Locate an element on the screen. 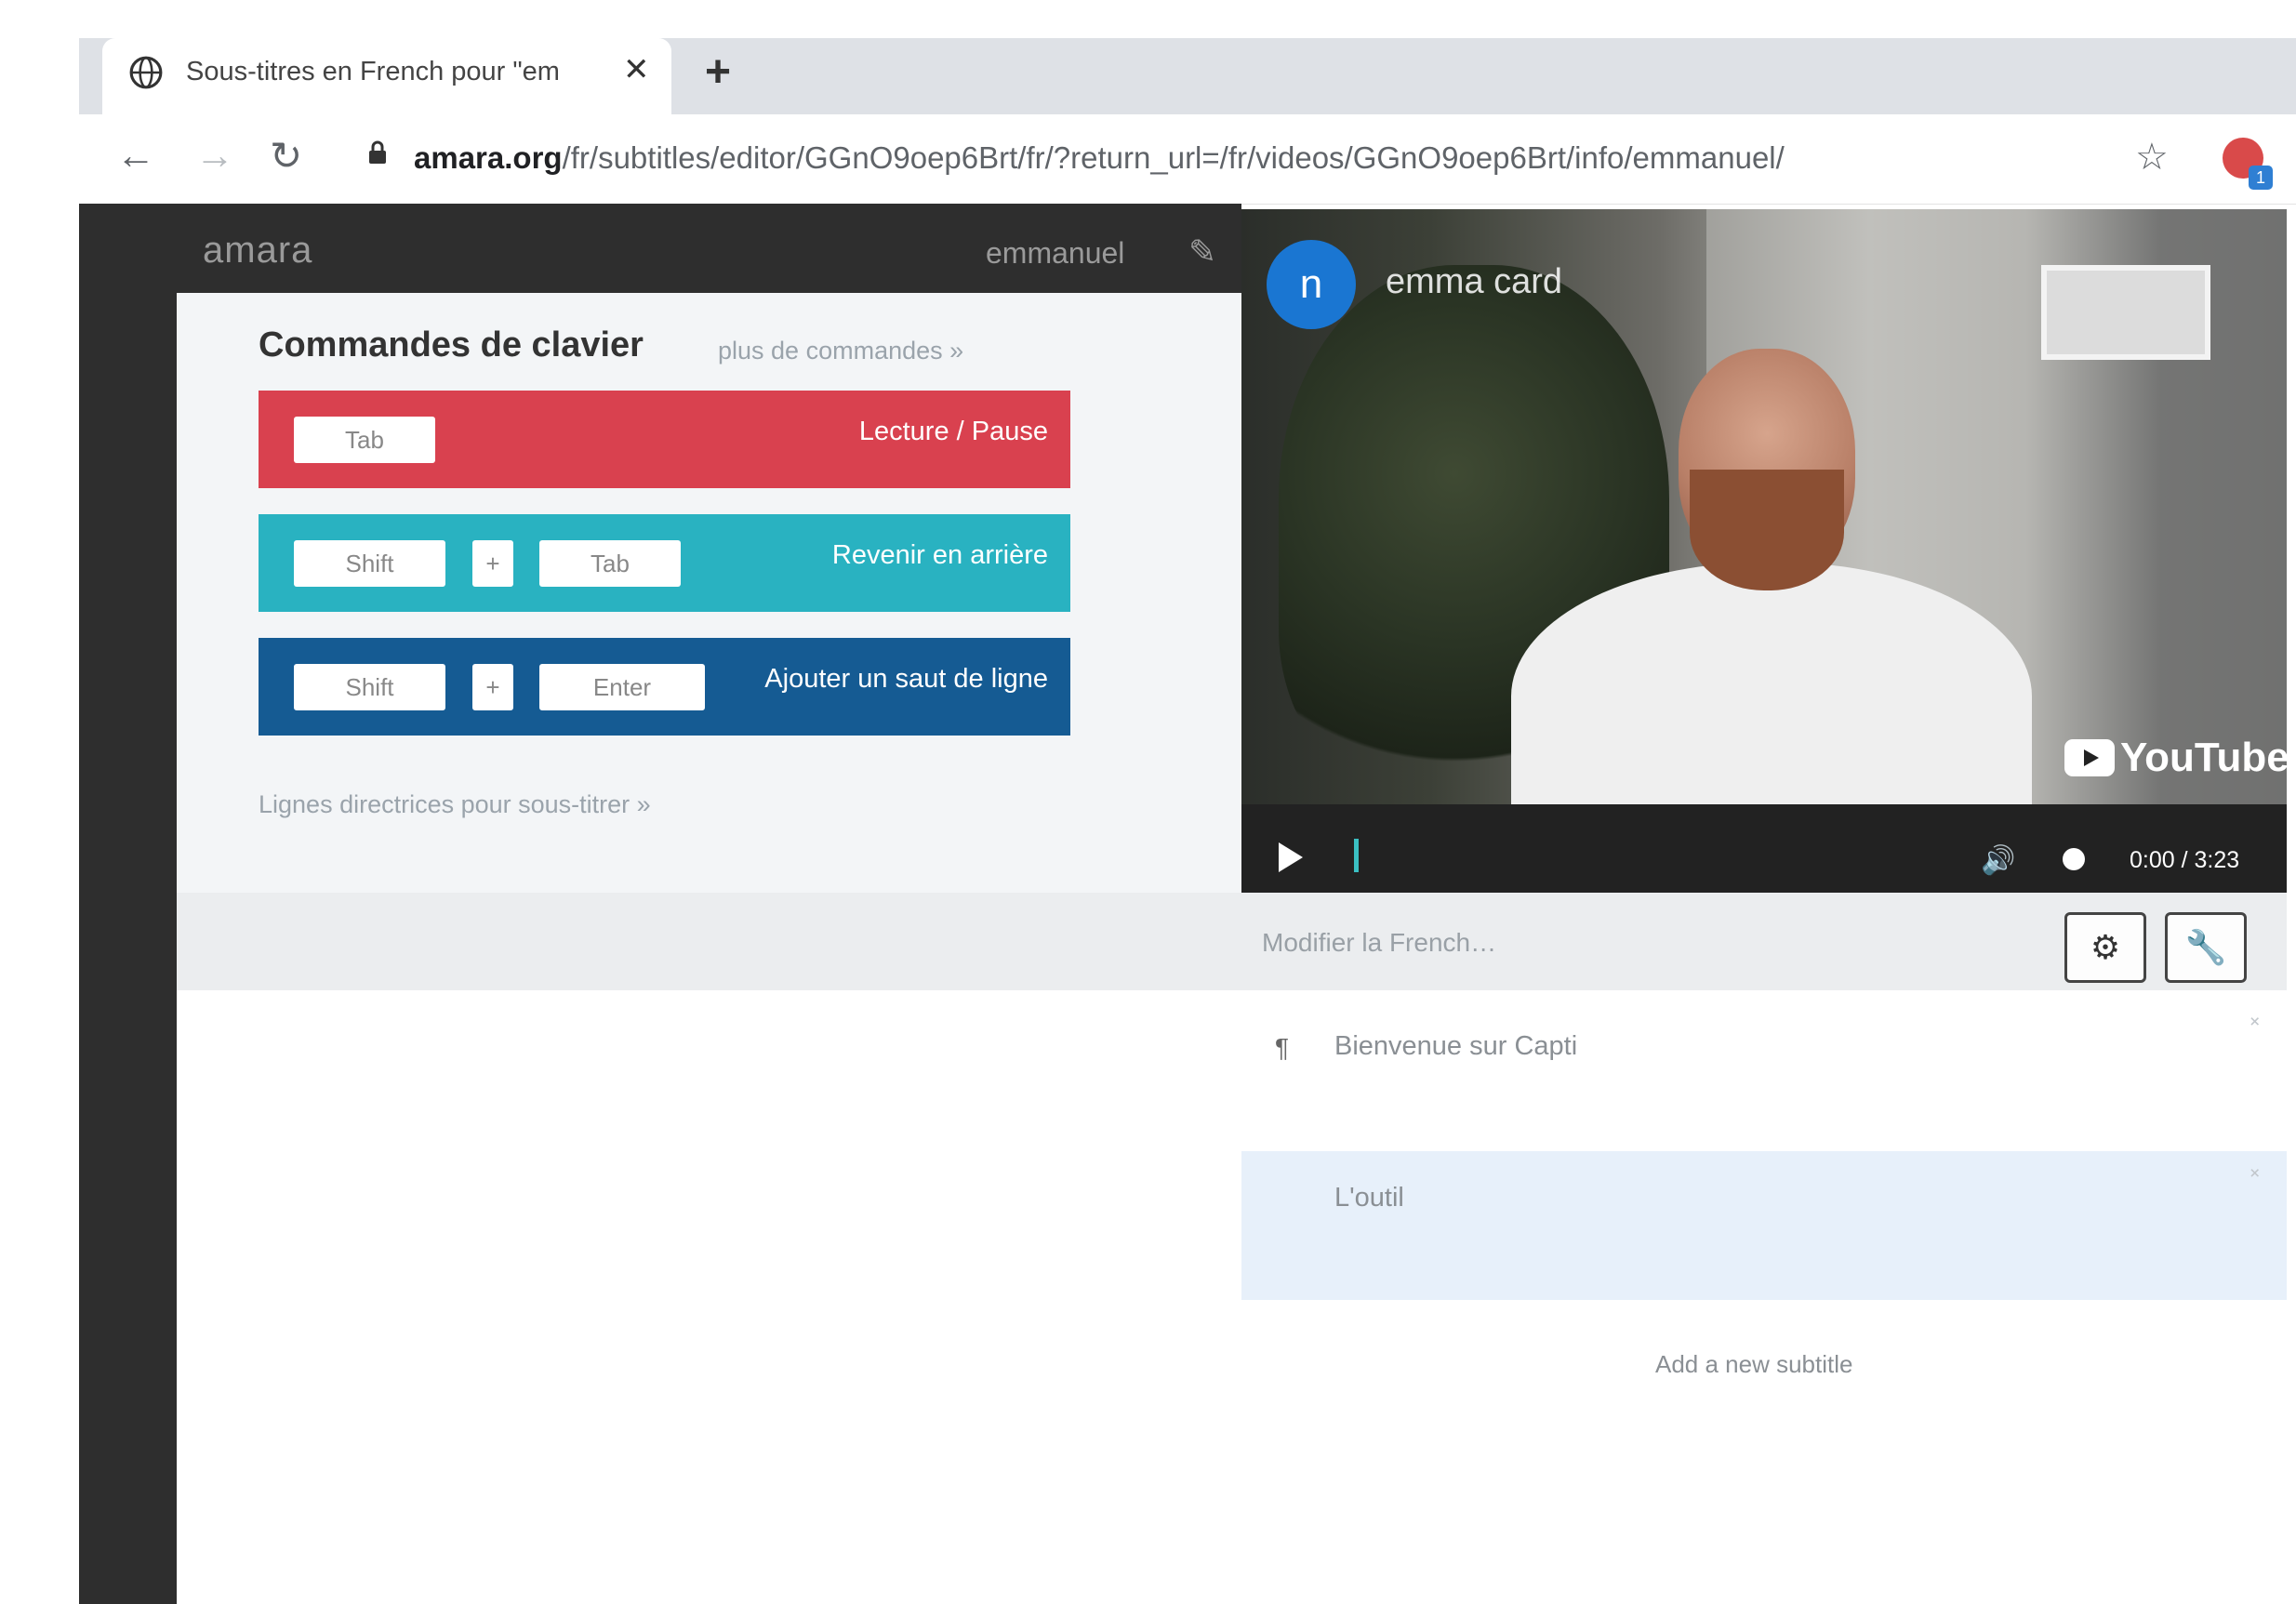 This screenshot has width=2296, height=1604. more-commands-link: plus de commandes » is located at coordinates (840, 351).